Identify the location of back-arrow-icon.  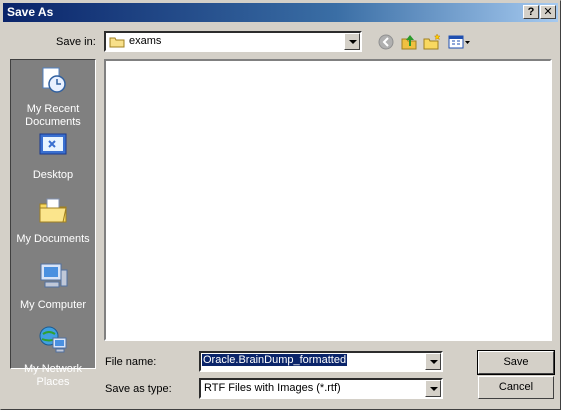
(386, 42).